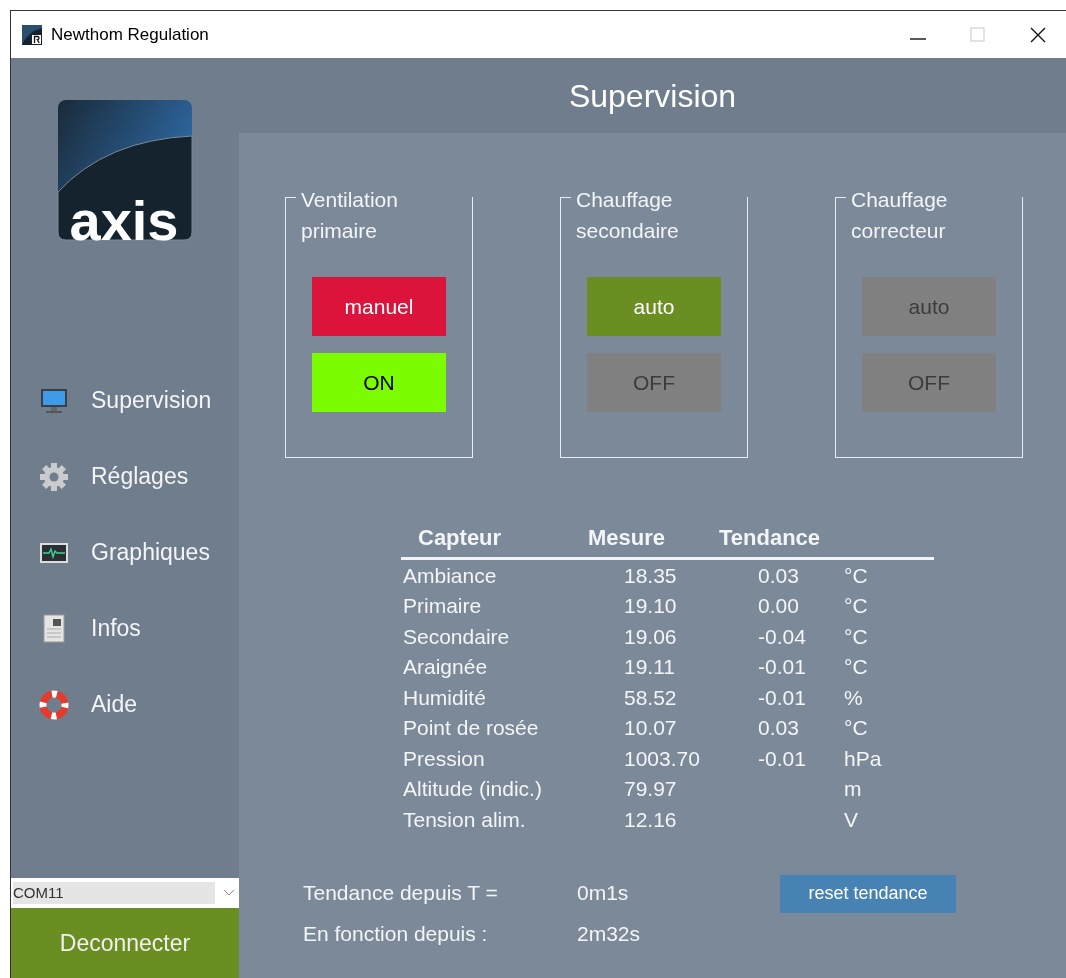 This screenshot has width=1066, height=978. Describe the element at coordinates (54, 704) in the screenshot. I see `lifebuoy-icon` at that location.